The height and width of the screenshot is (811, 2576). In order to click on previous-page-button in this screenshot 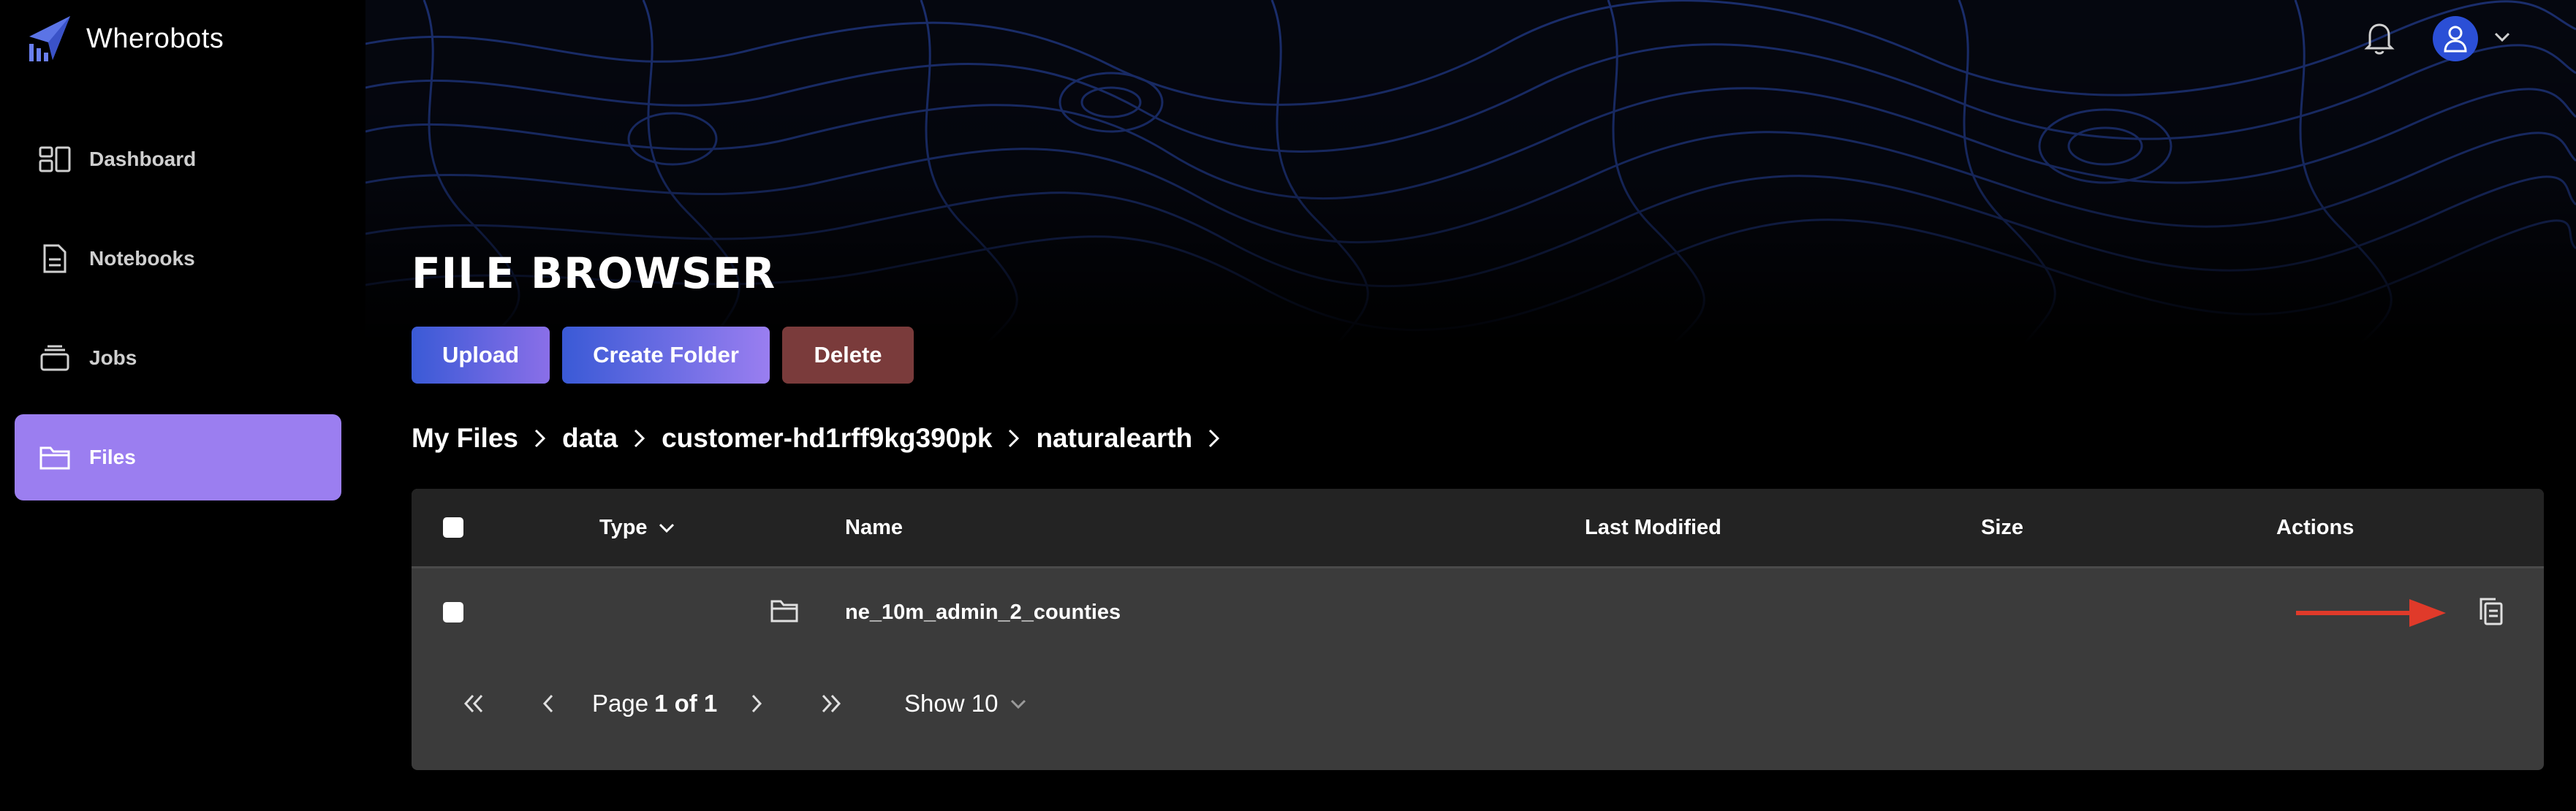, I will do `click(548, 703)`.